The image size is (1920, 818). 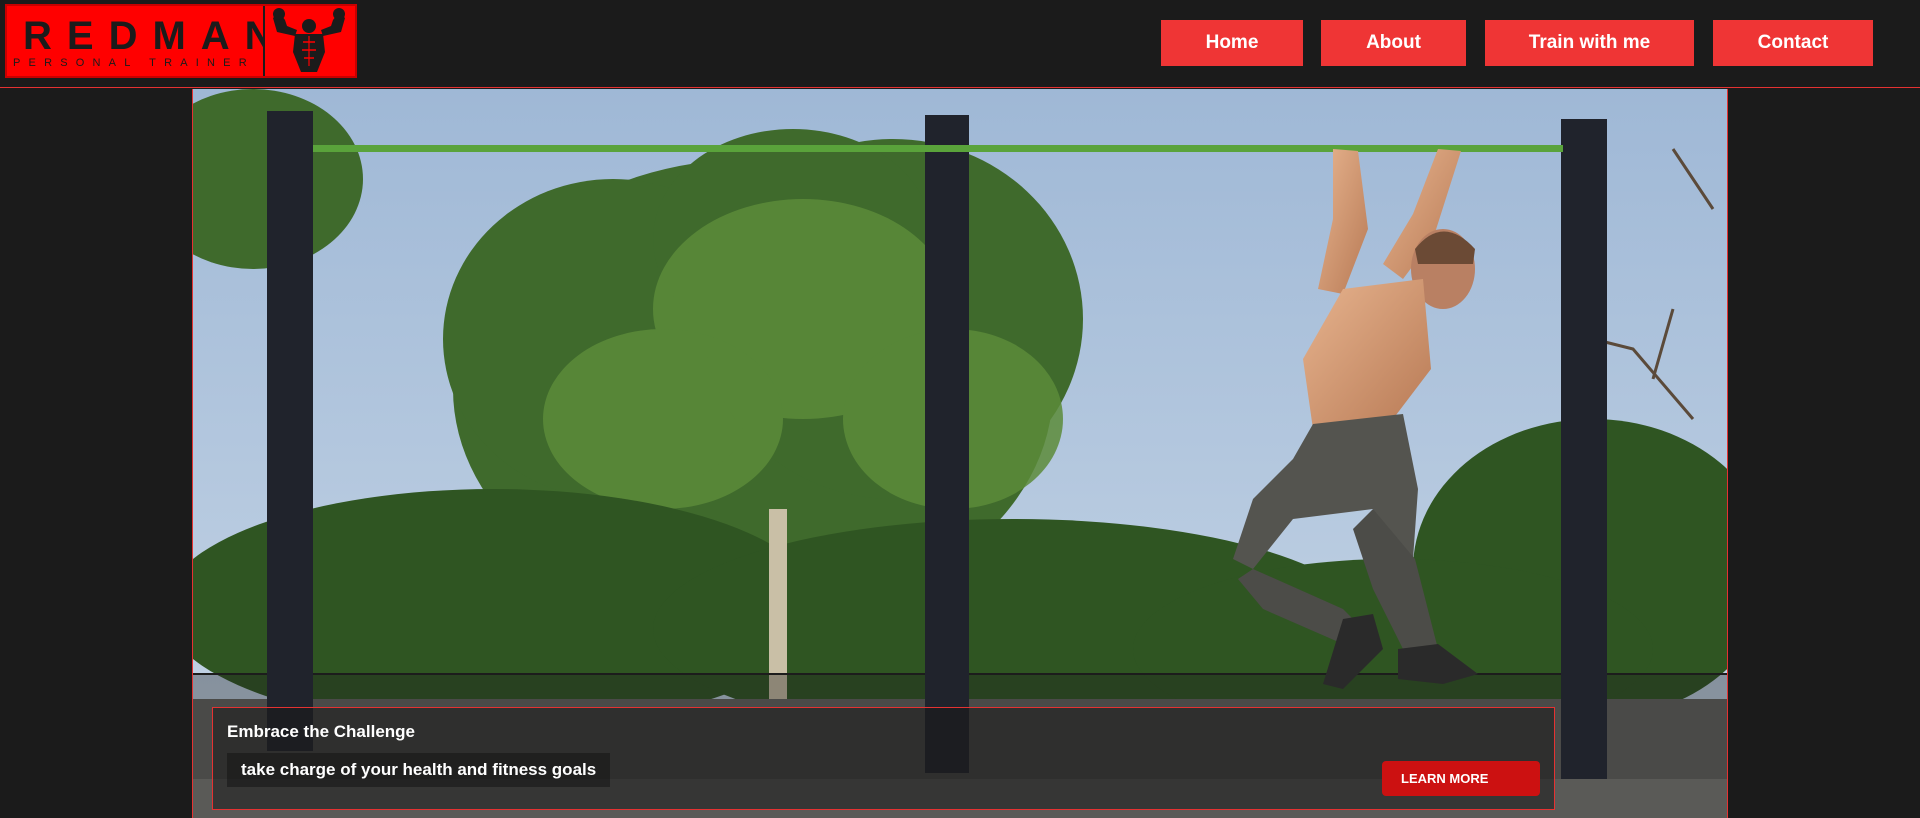 I want to click on nav-home: Home, so click(x=1232, y=43).